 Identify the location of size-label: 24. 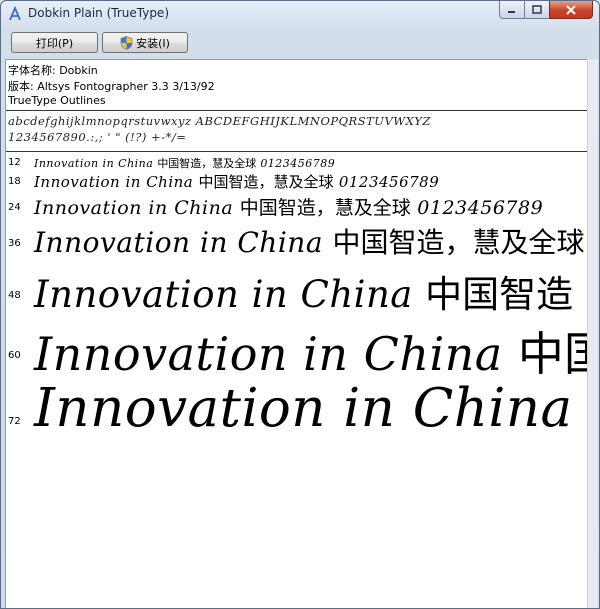
(14, 207).